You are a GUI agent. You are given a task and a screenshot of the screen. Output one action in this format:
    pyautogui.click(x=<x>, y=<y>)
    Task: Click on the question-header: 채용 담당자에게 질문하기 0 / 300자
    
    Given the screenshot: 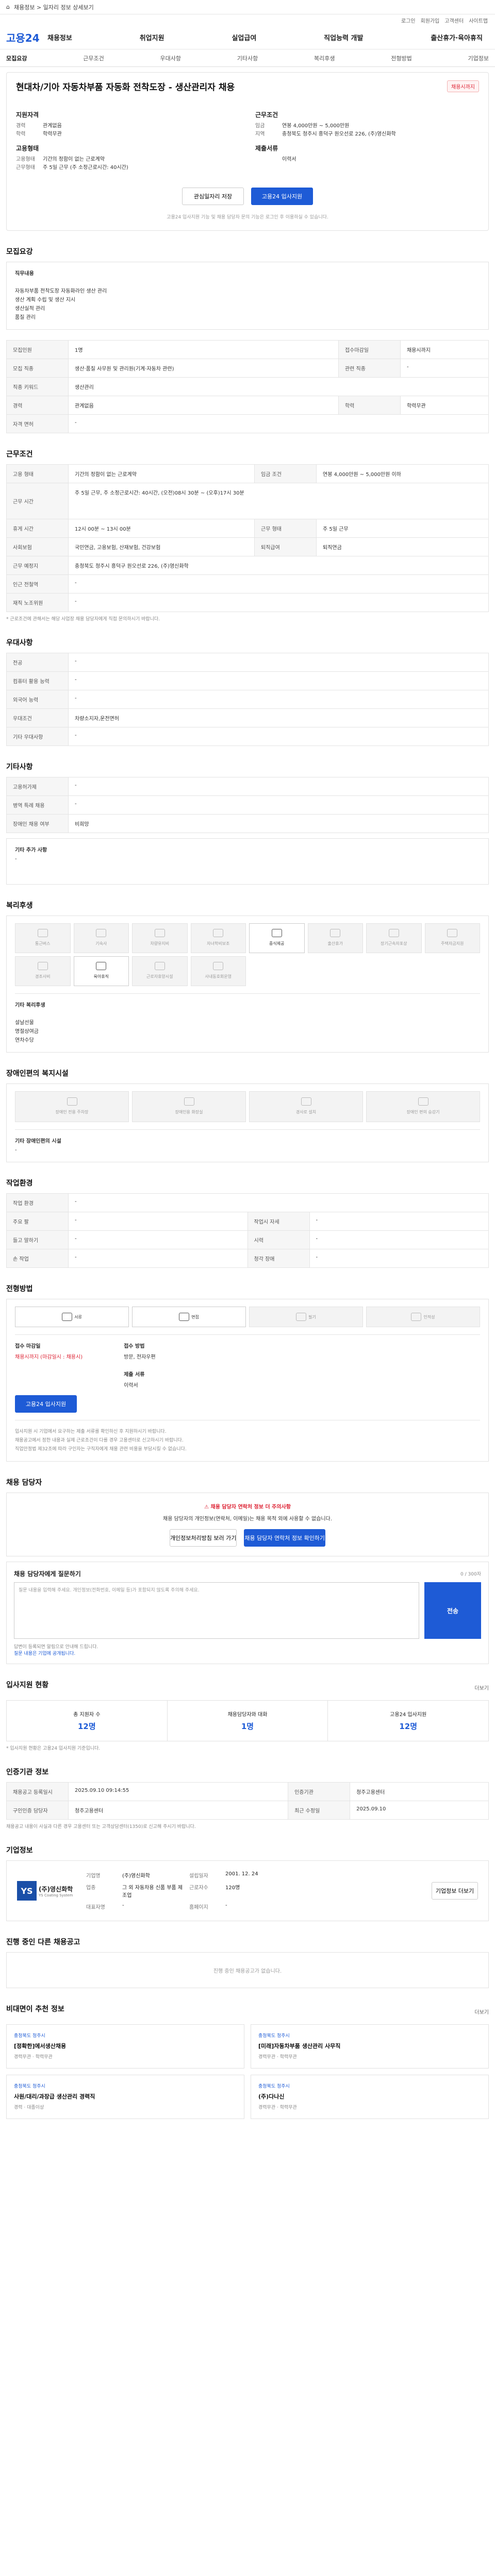 What is the action you would take?
    pyautogui.click(x=247, y=1574)
    